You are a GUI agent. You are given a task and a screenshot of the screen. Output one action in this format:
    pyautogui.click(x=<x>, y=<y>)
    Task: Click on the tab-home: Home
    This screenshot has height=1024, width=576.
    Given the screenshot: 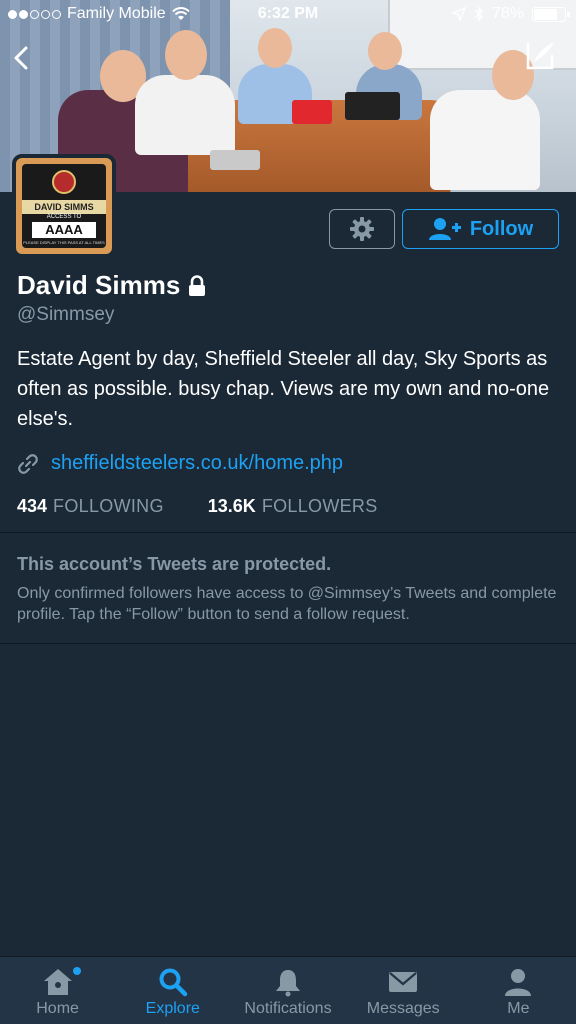 What is the action you would take?
    pyautogui.click(x=57, y=990)
    